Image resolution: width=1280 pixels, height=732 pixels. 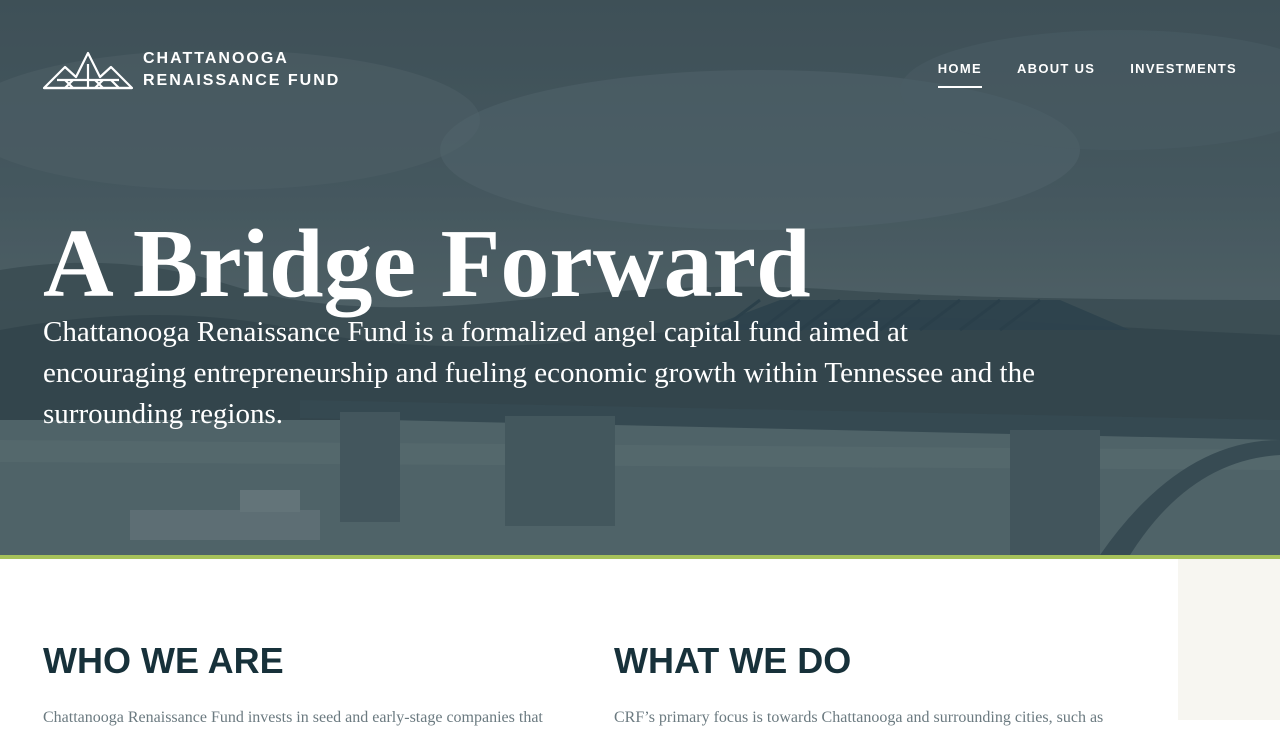 I want to click on site-name-line-1: CHATTANOOGA, so click(x=216, y=58).